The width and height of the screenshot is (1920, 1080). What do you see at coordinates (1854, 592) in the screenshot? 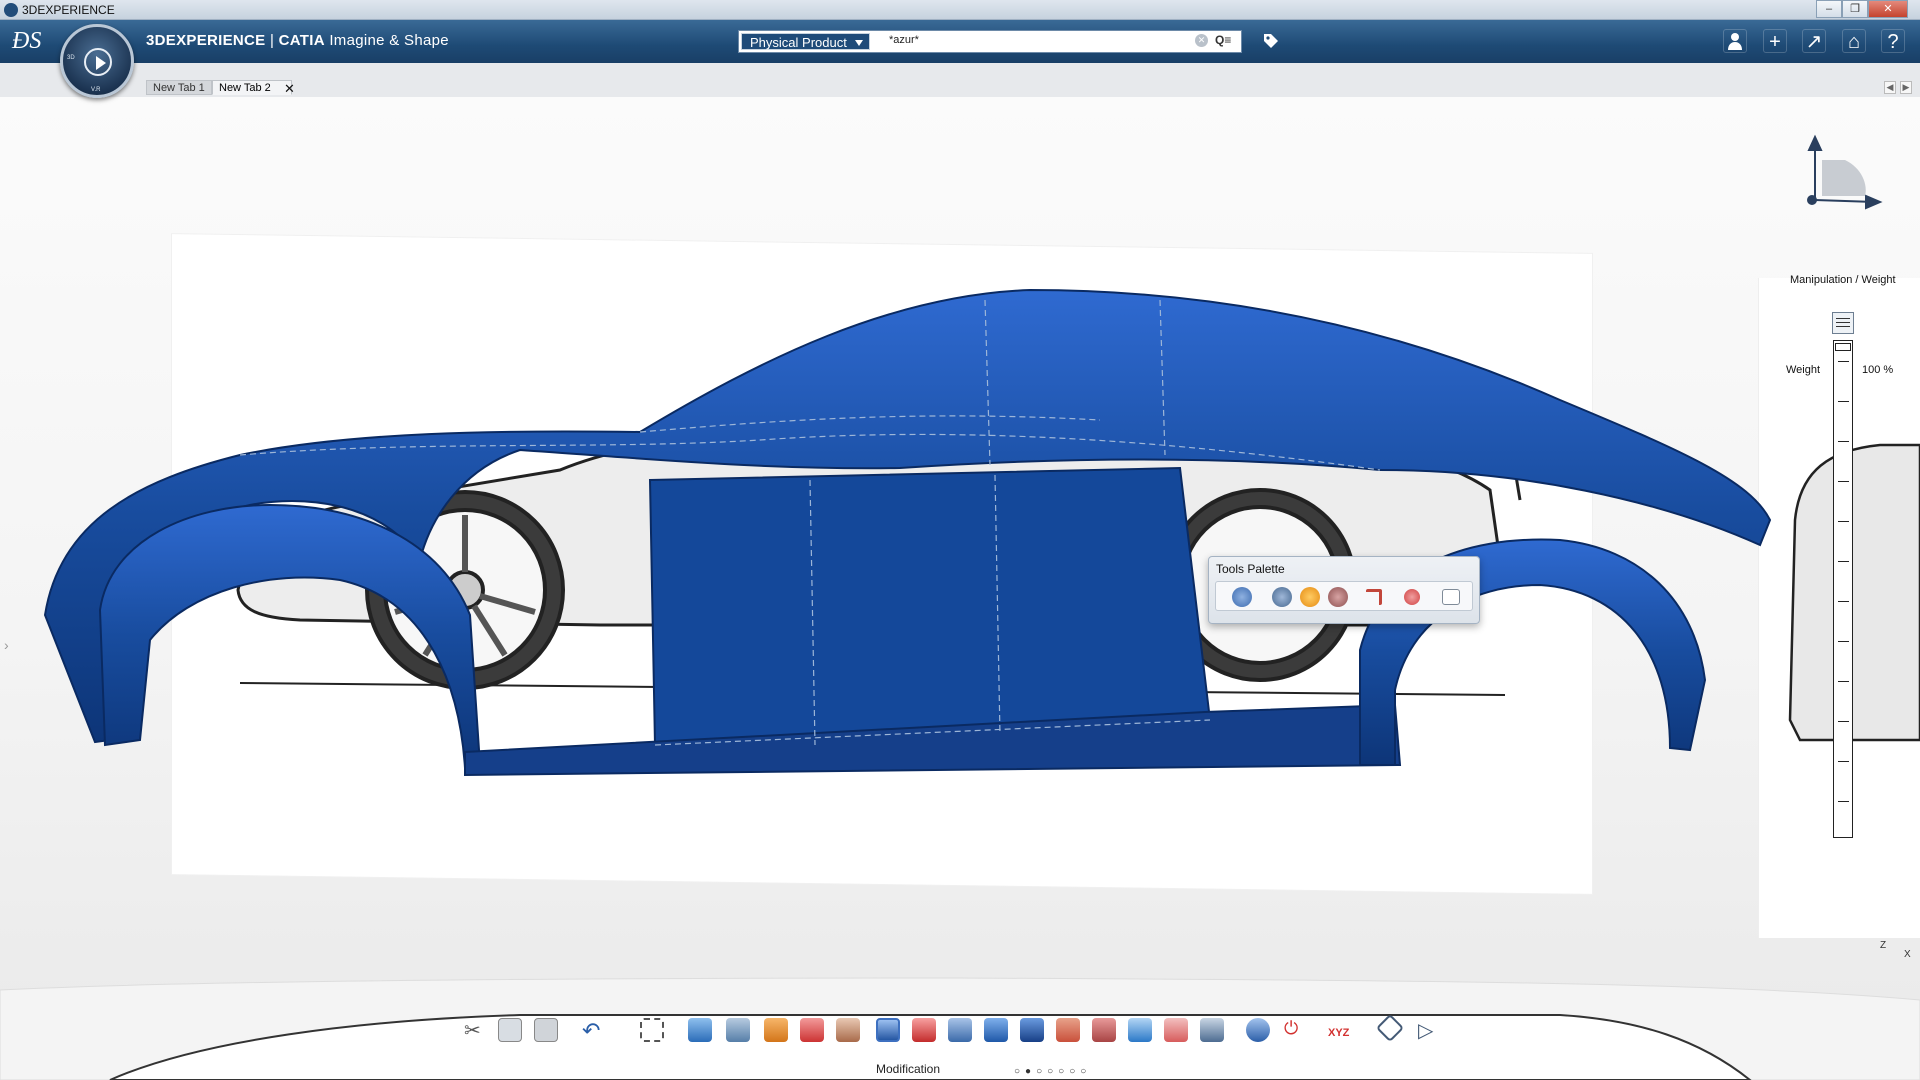
I see `front-view-sketch` at bounding box center [1854, 592].